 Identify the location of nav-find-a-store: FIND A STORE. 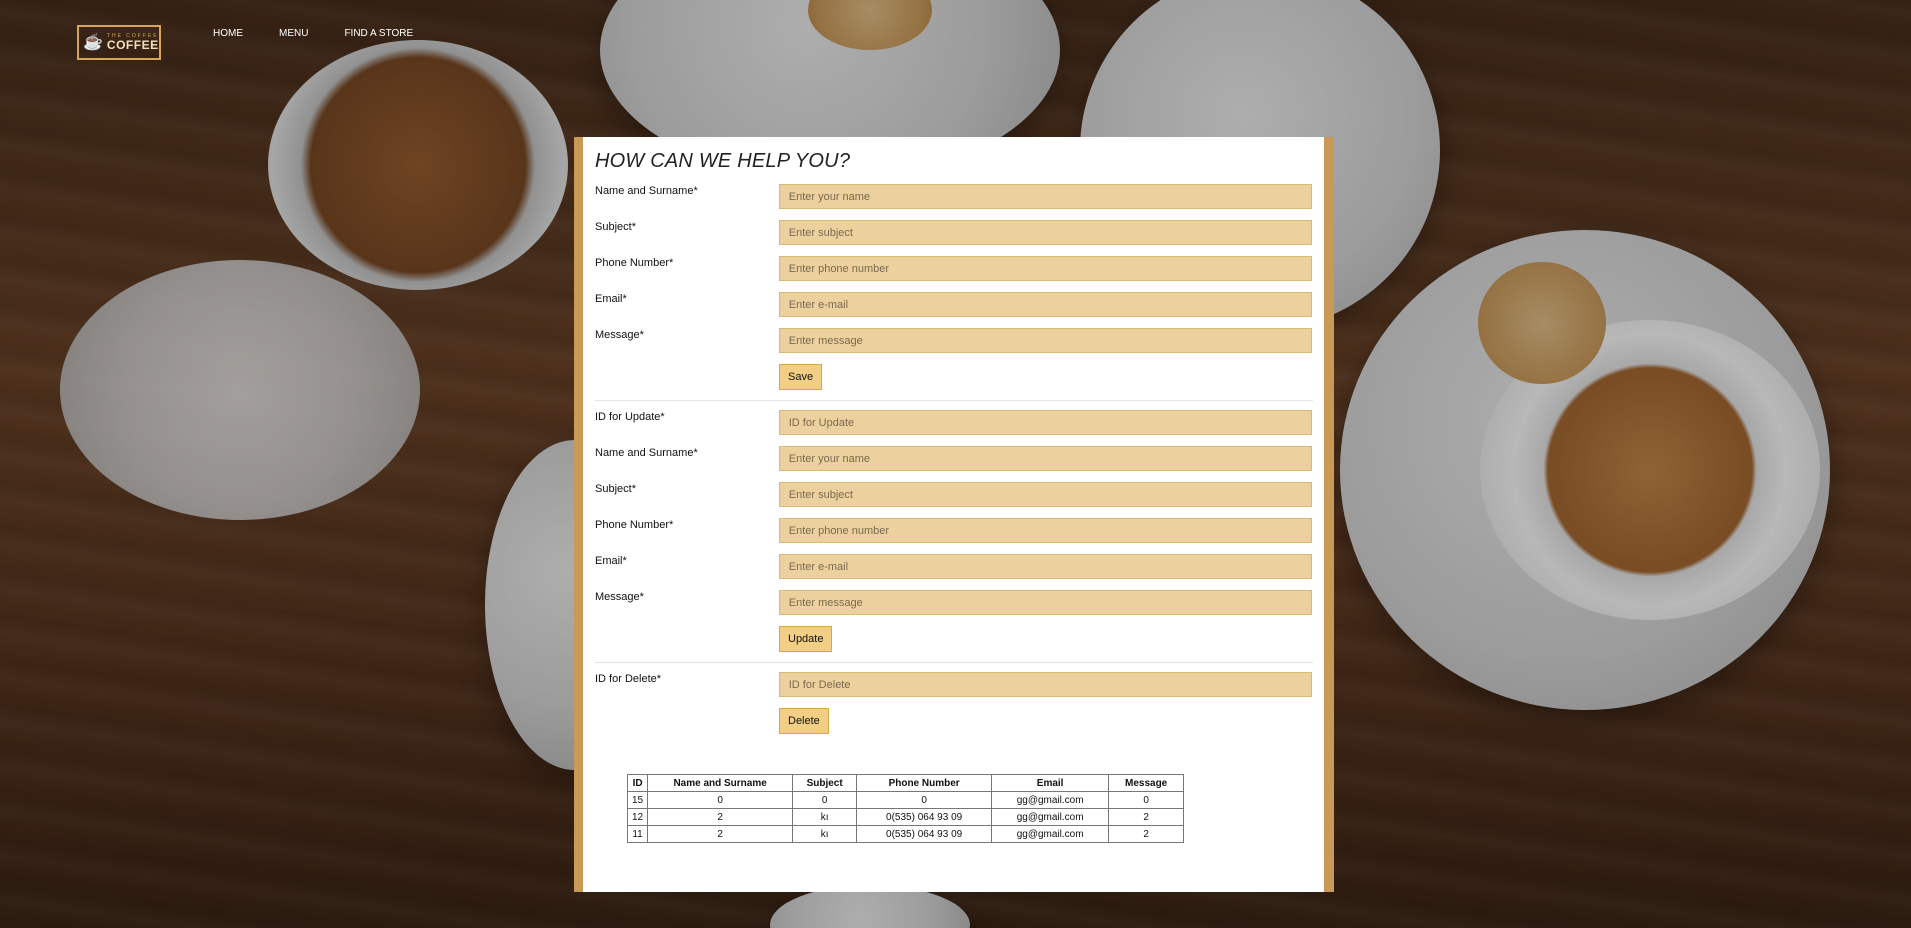
(378, 33).